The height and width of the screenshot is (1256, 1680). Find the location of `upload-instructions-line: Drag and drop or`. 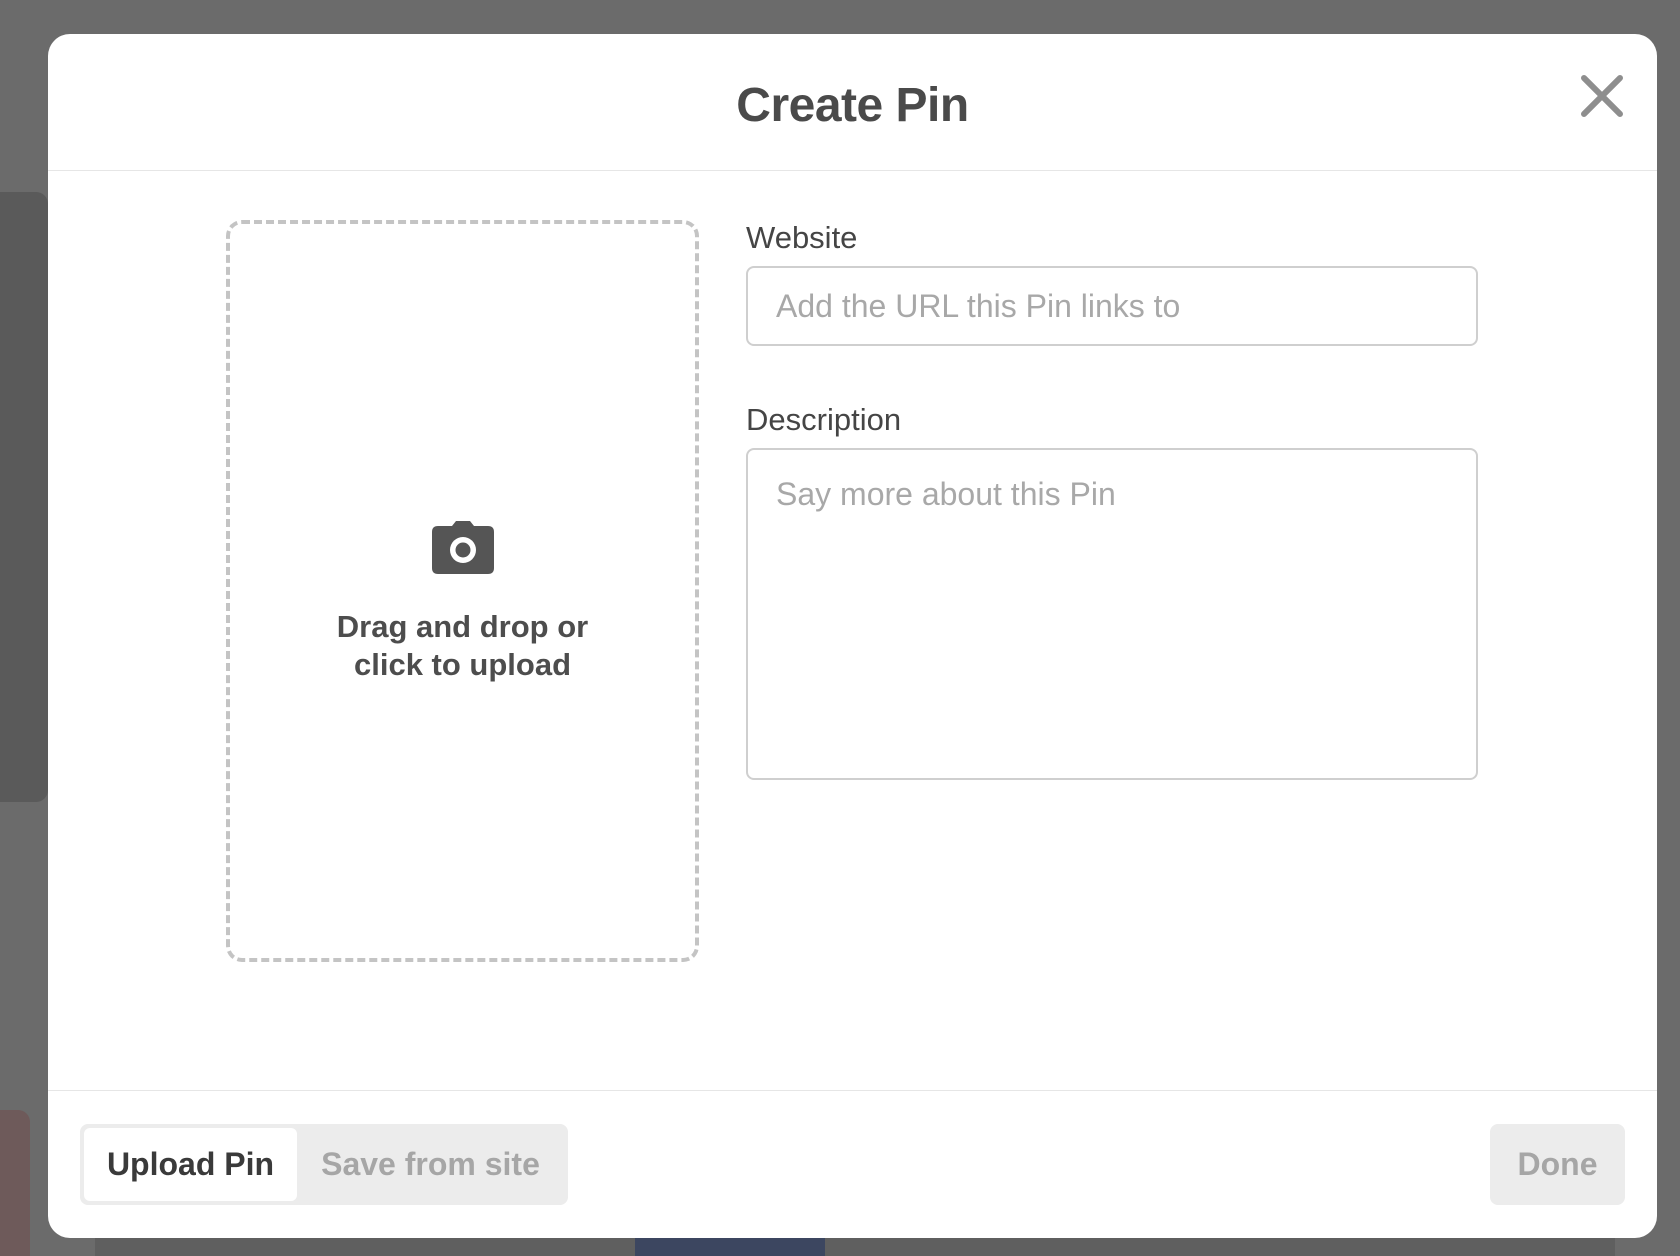

upload-instructions-line: Drag and drop or is located at coordinates (462, 626).